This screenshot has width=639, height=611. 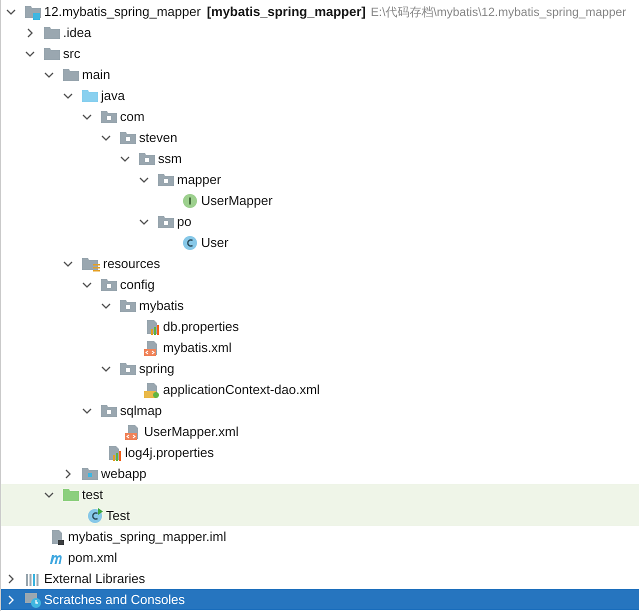 What do you see at coordinates (498, 12) in the screenshot?
I see `module-path: E:\代码存档\mybatis\12.mybatis_spring_mapper` at bounding box center [498, 12].